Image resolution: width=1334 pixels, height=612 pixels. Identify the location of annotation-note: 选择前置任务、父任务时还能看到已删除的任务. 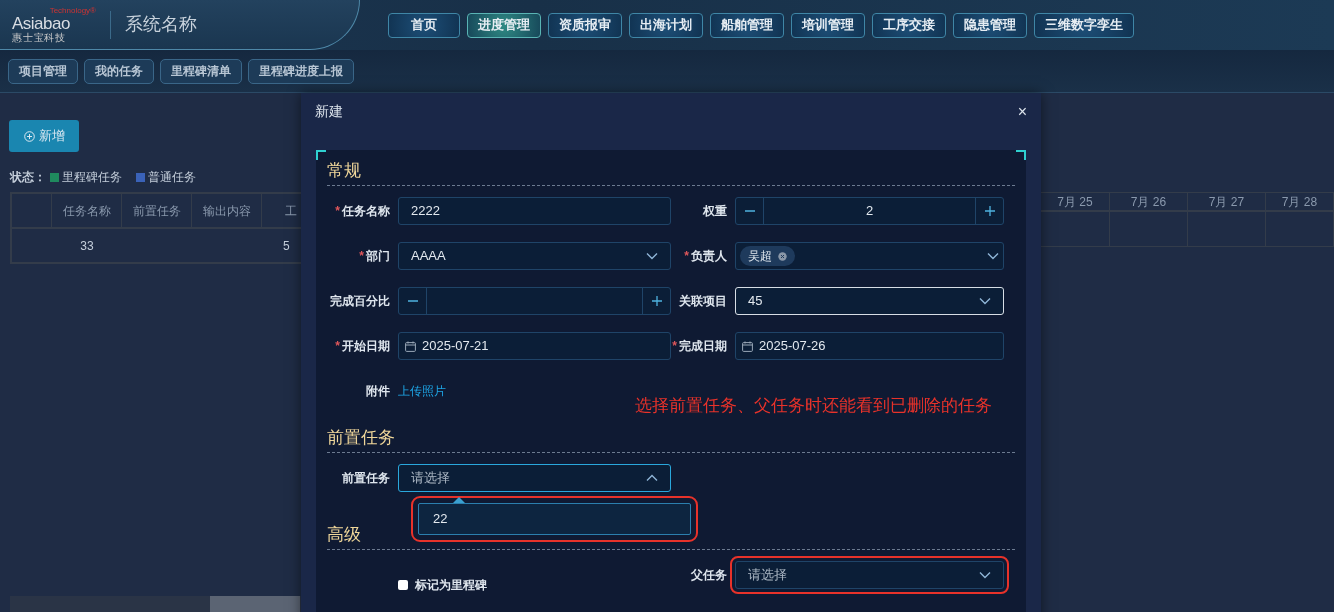
(813, 406).